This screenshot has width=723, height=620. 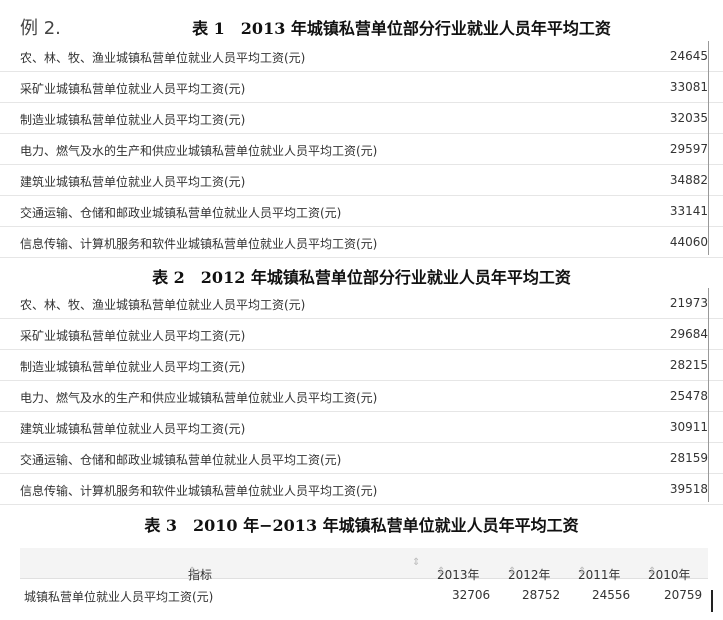 I want to click on table-row: 采矿业城镇私营单位就业人员平均工资(元) 33081, so click(x=361, y=87).